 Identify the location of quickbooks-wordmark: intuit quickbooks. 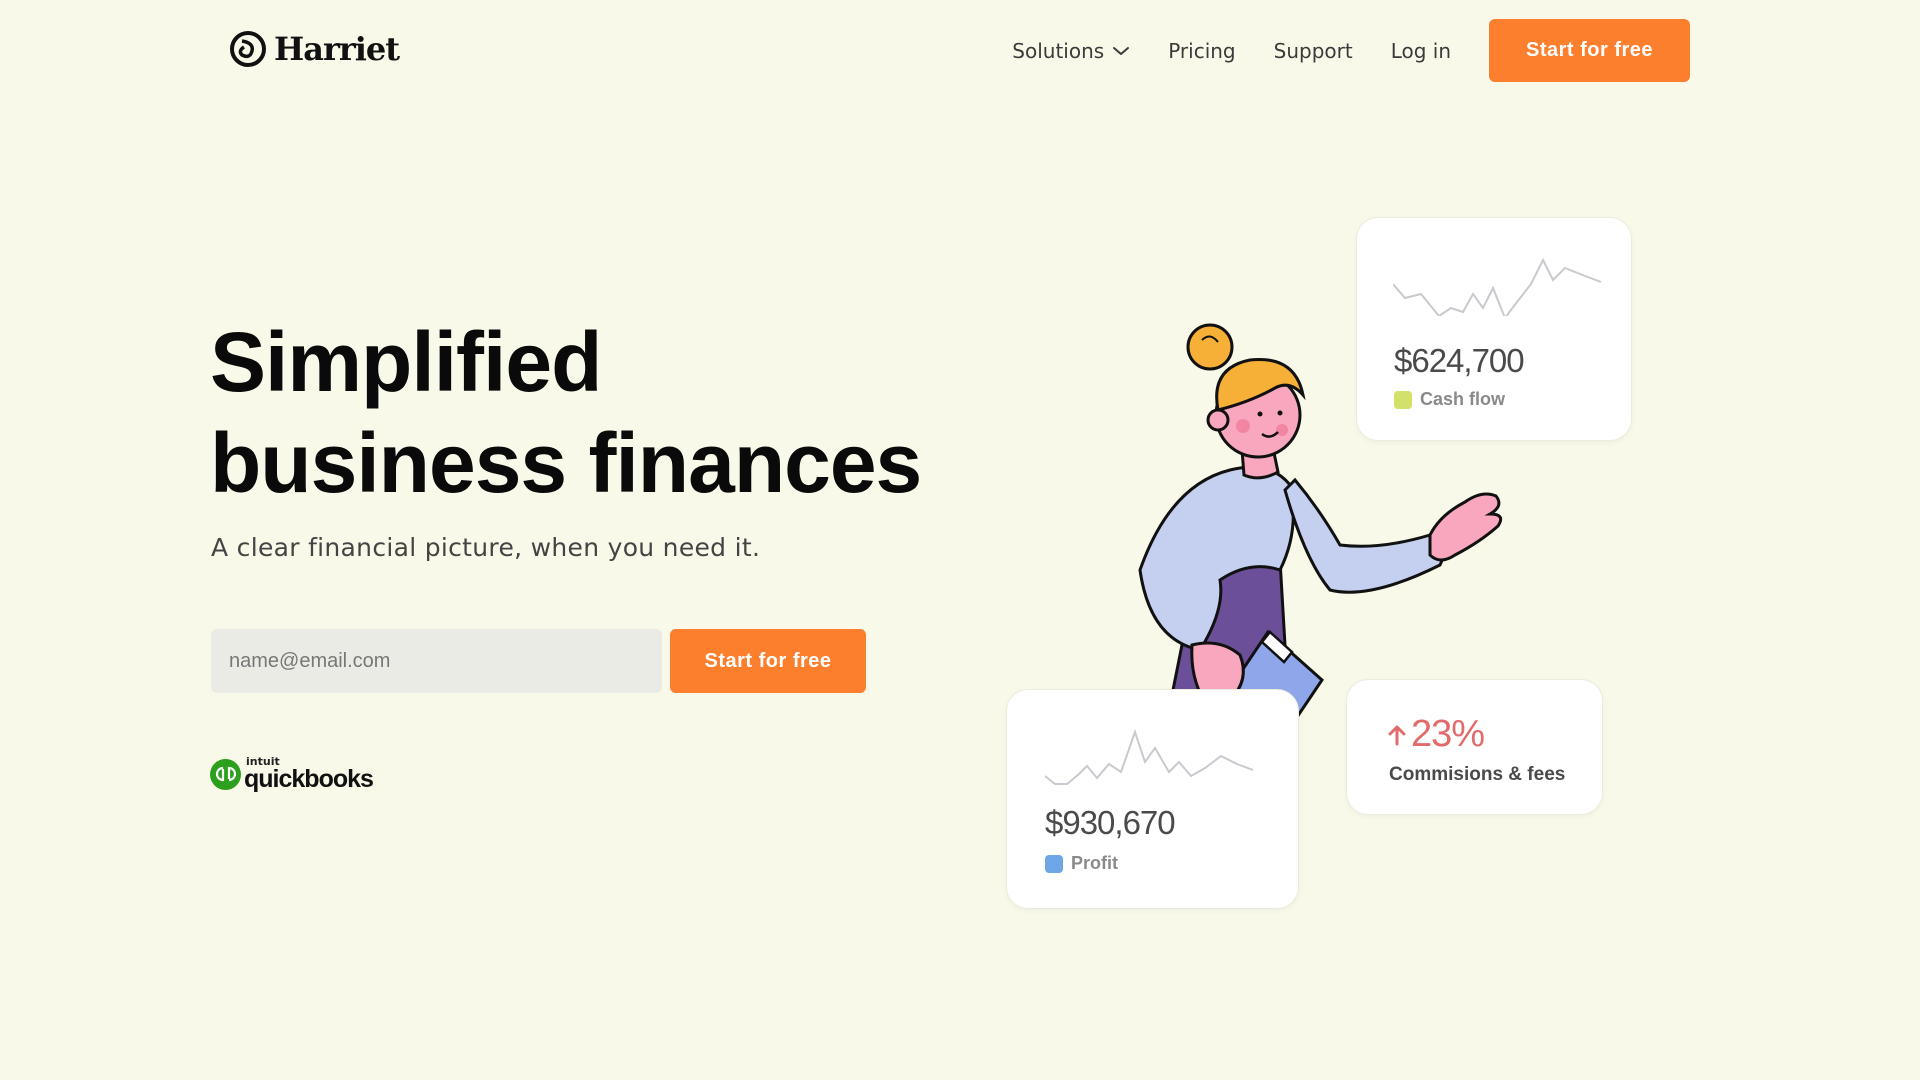
(309, 774).